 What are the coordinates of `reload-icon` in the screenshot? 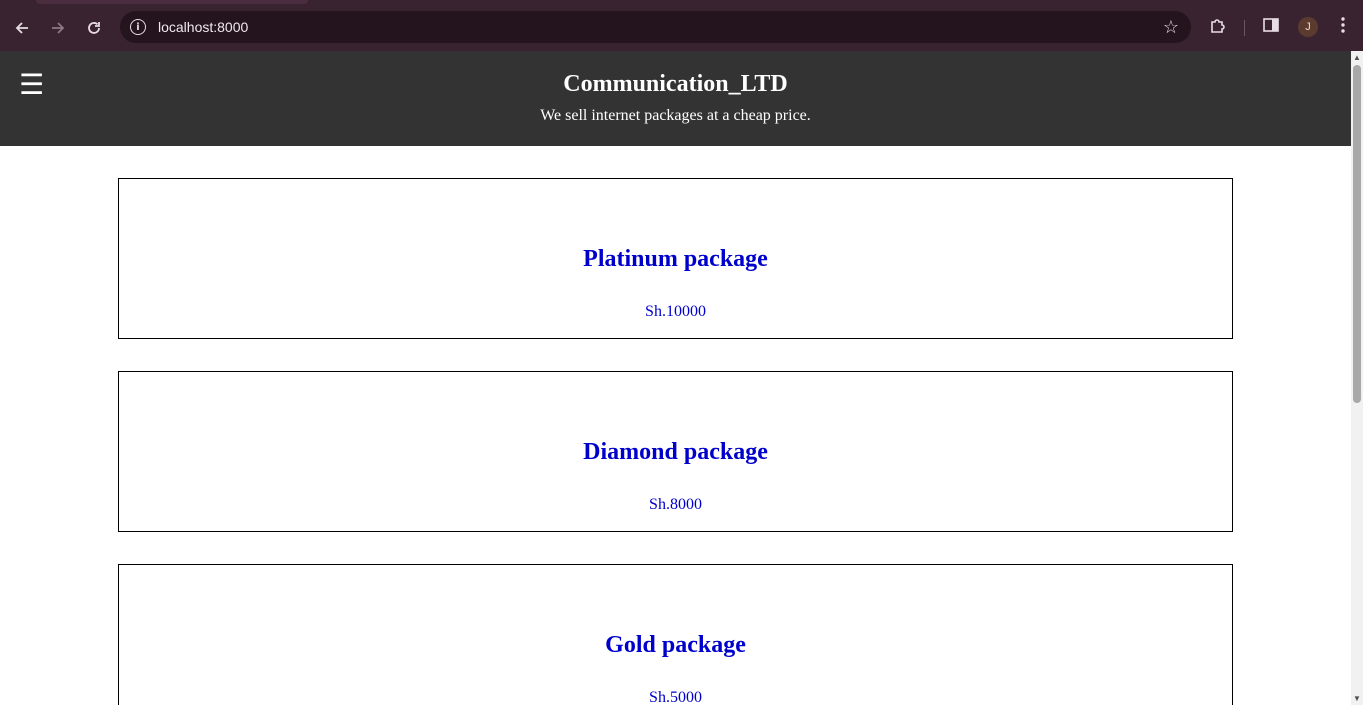 It's located at (94, 27).